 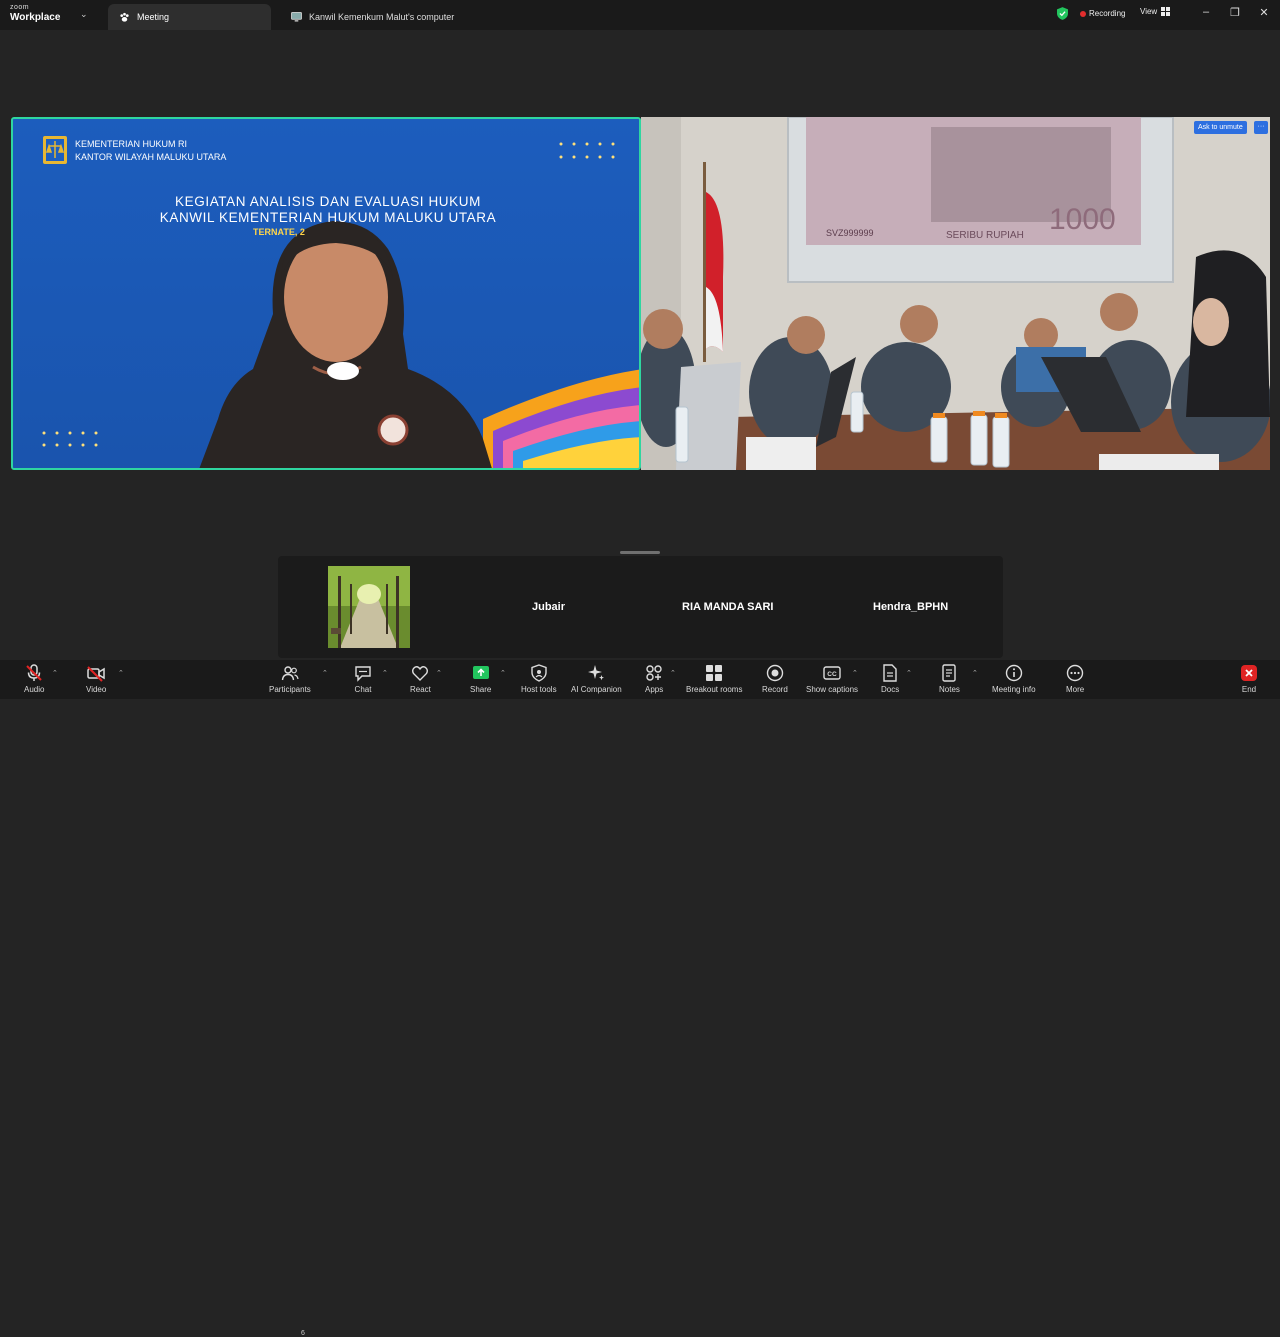 I want to click on monitor-icon, so click(x=296, y=17).